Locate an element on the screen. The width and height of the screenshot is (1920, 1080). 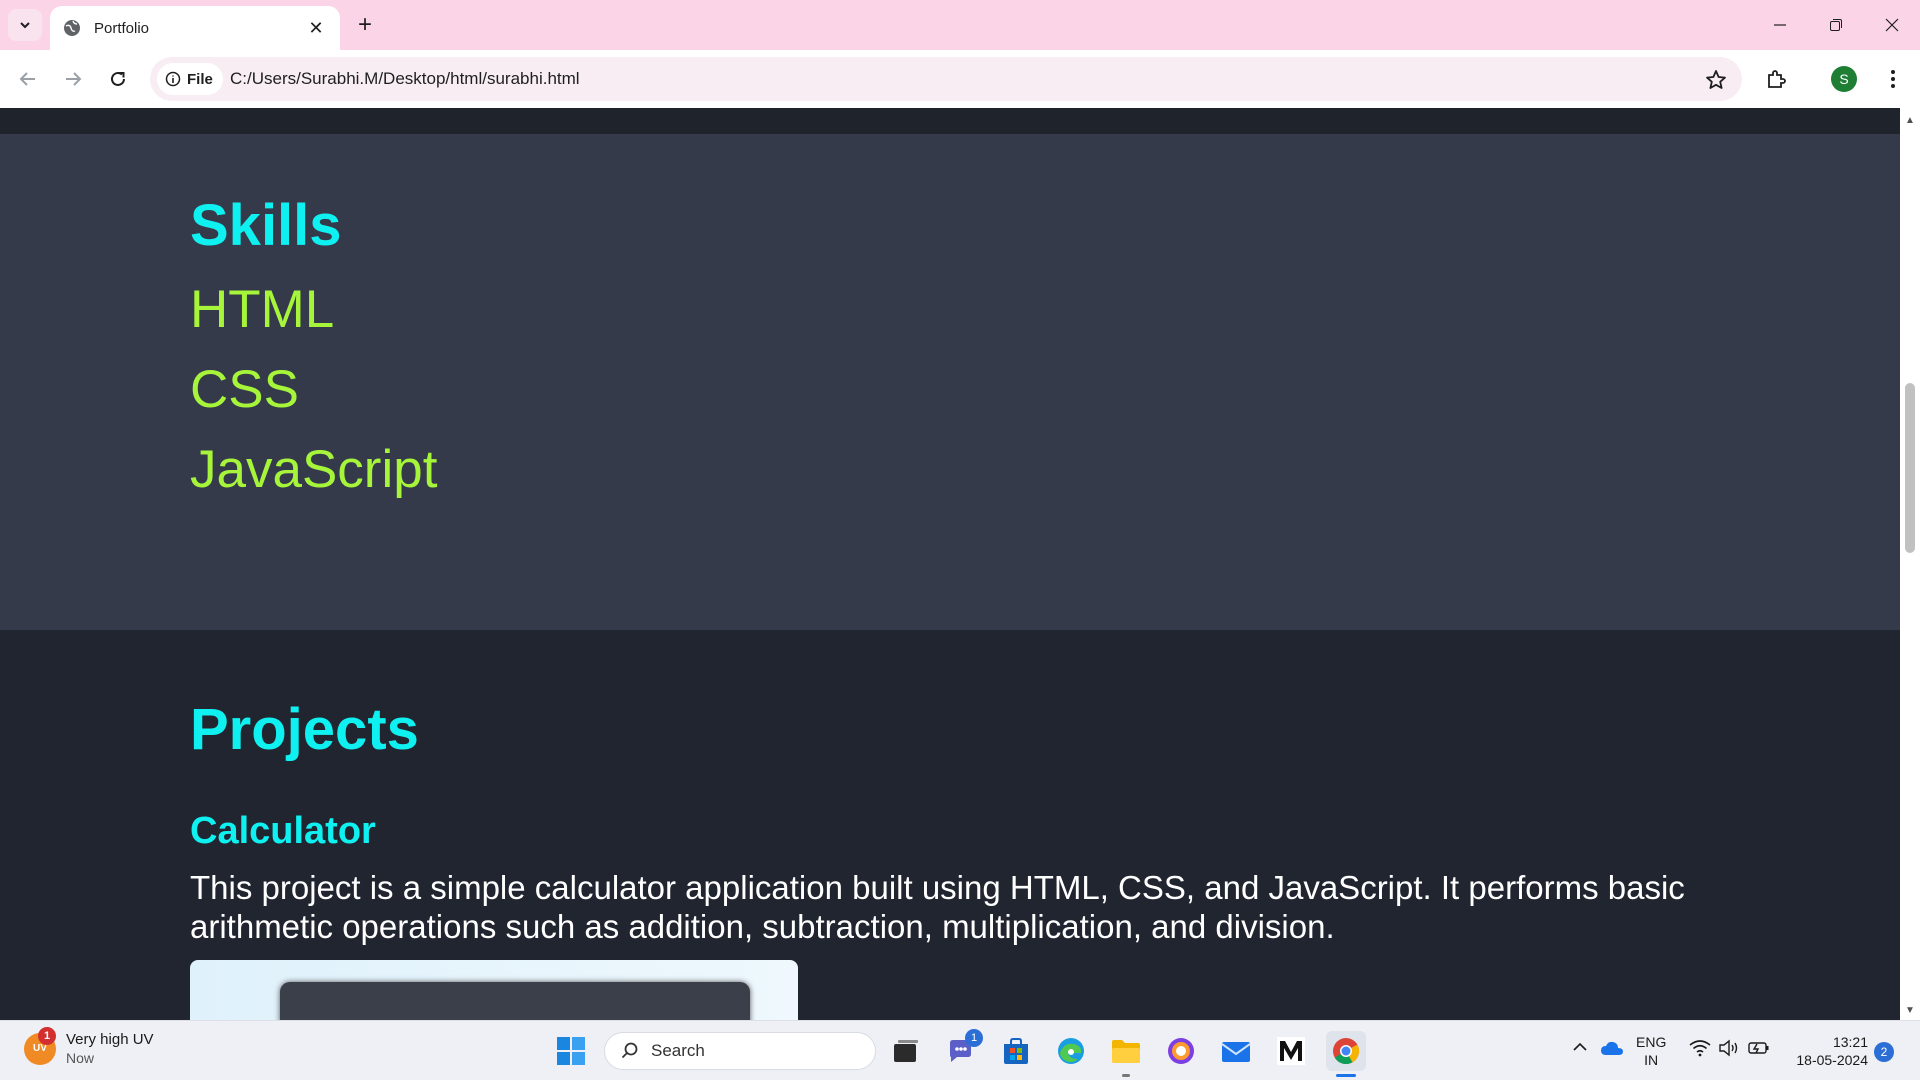
kebab-menu-icon is located at coordinates (1893, 79).